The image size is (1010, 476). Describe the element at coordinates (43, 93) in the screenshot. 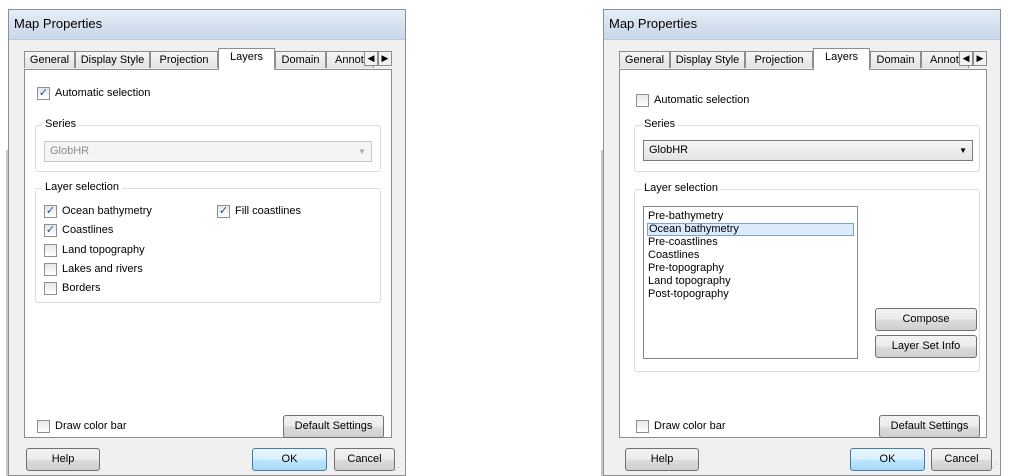

I see `automatic-selection-checkbox: ✓` at that location.